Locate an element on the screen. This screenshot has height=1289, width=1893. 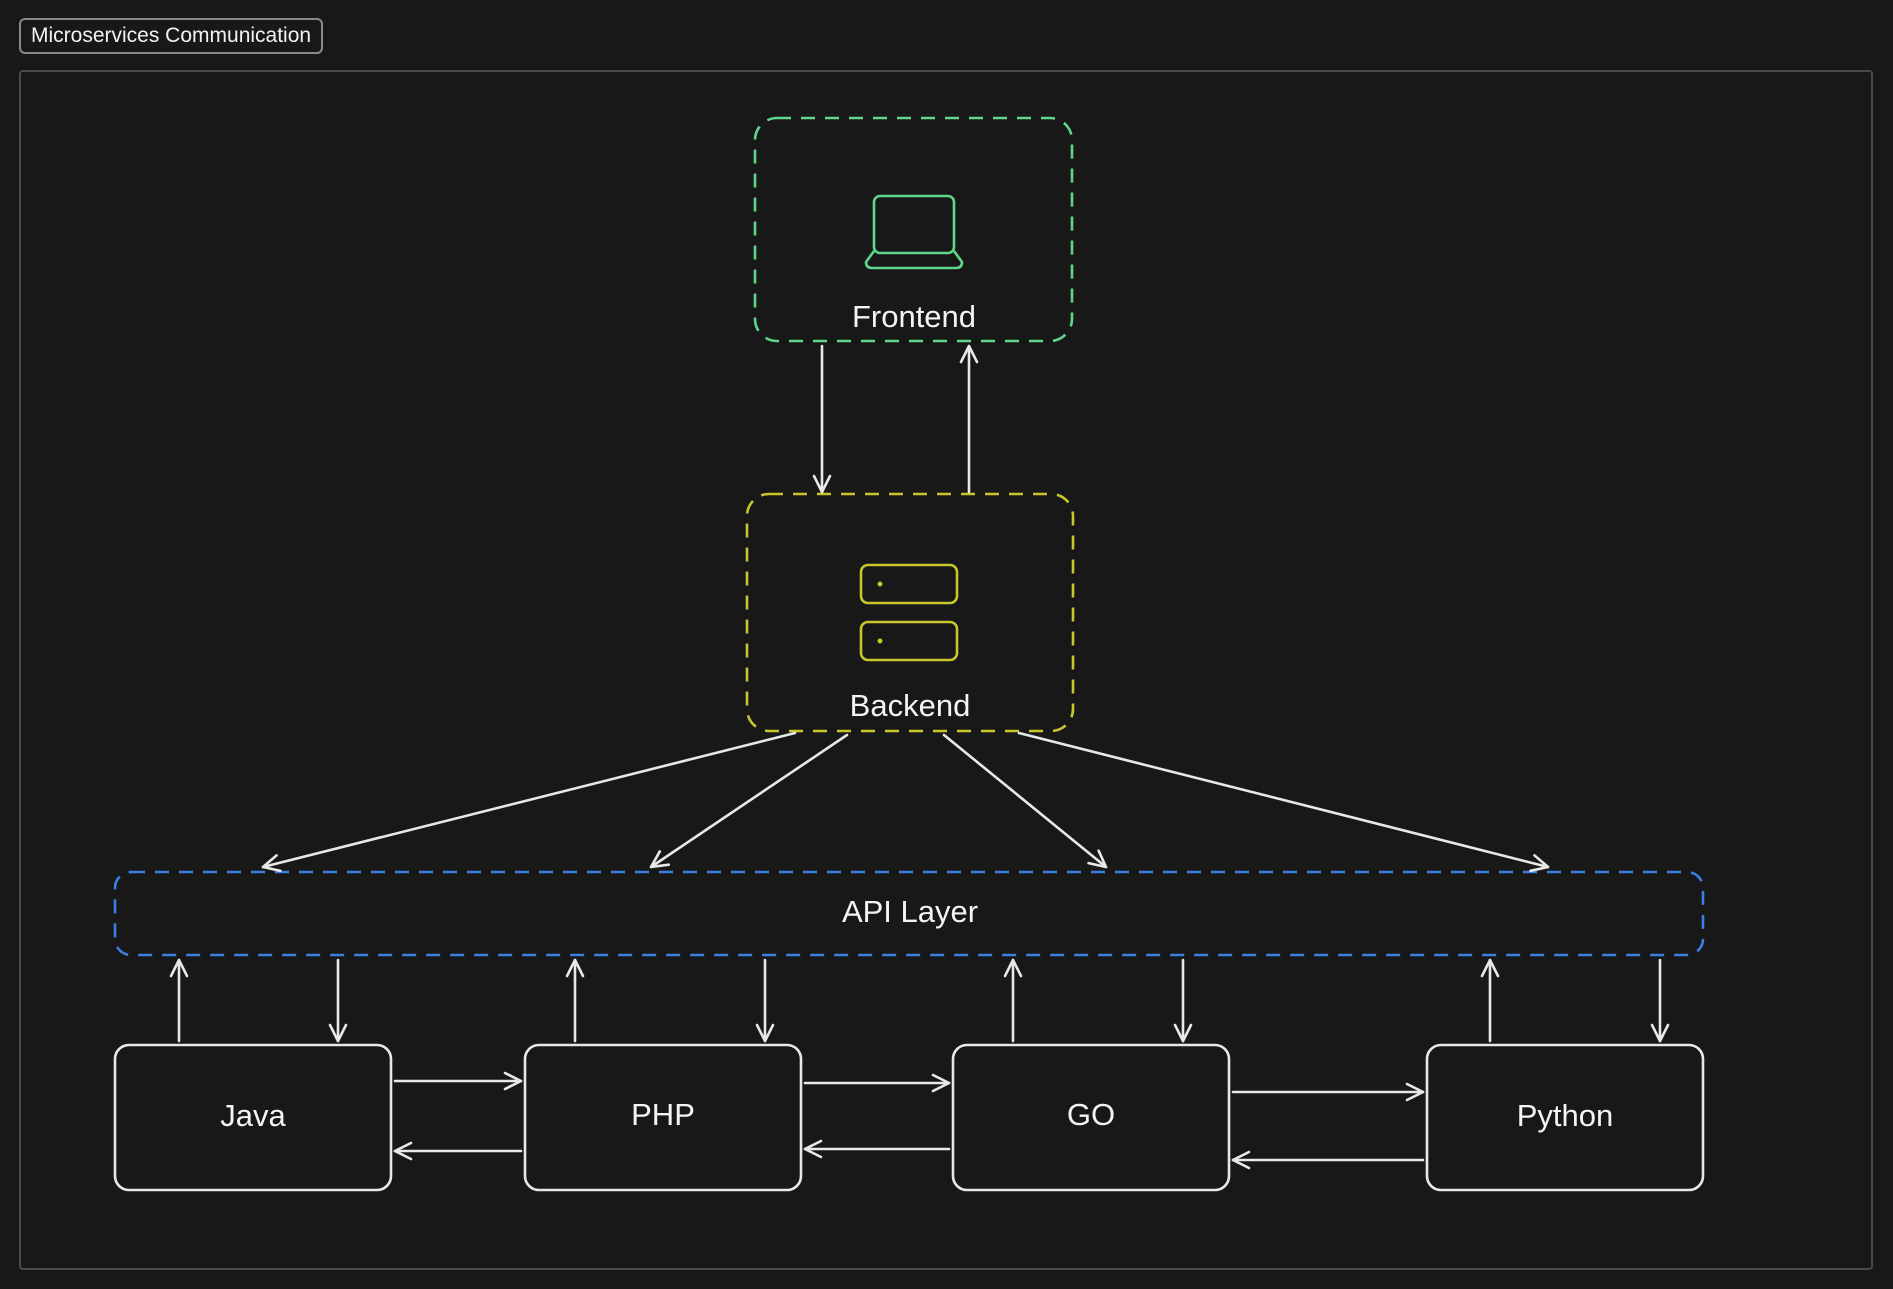
frontend-node: Frontend is located at coordinates (913, 229).